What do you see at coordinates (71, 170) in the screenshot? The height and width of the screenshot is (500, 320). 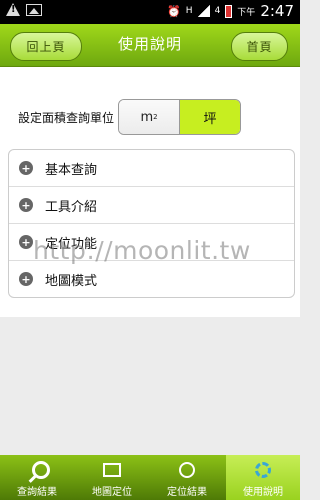 I see `list-item-label: 基本查詢` at bounding box center [71, 170].